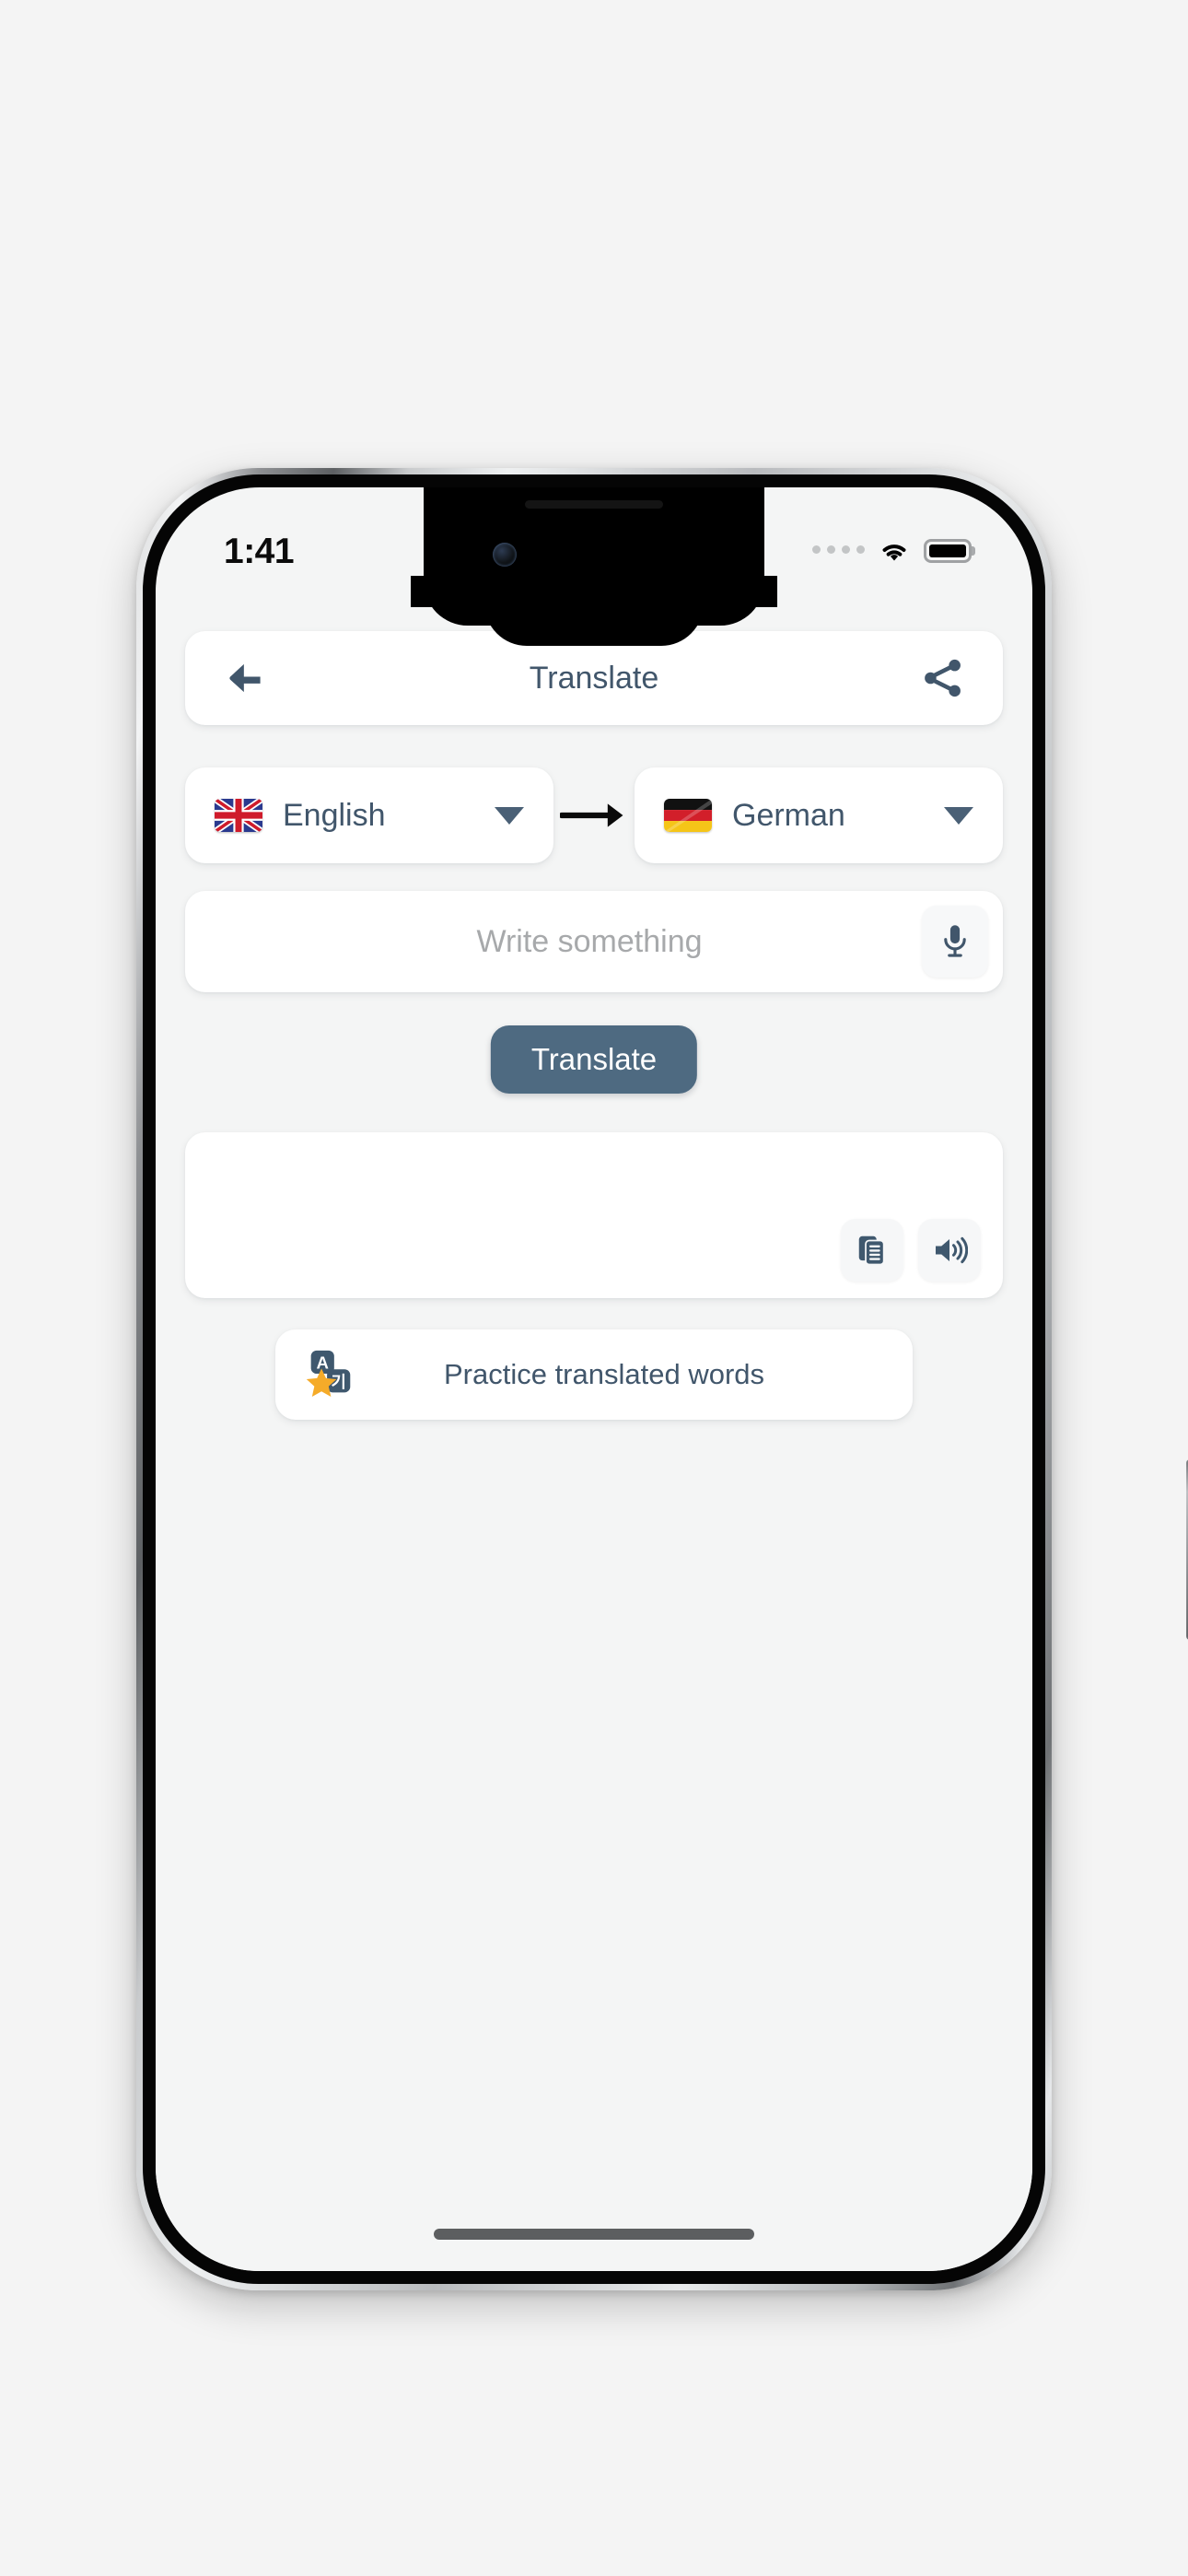 The width and height of the screenshot is (1188, 2576). I want to click on speaker-volume-icon, so click(952, 1250).